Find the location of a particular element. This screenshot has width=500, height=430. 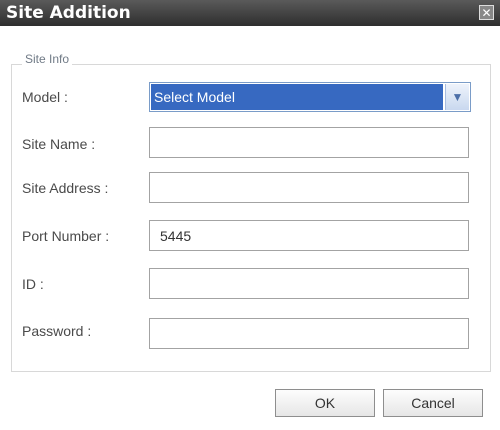

password-label: Password : is located at coordinates (57, 331).